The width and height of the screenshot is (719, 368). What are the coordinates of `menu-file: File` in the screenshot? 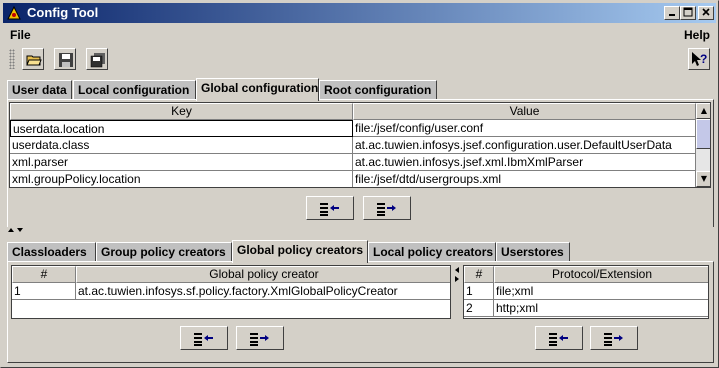 It's located at (20, 35).